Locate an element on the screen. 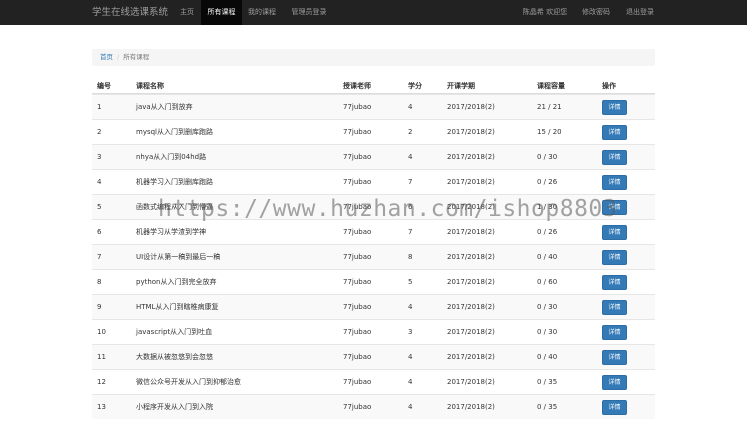 The height and width of the screenshot is (422, 747). breadcrumb-current: 所有课程 is located at coordinates (136, 57).